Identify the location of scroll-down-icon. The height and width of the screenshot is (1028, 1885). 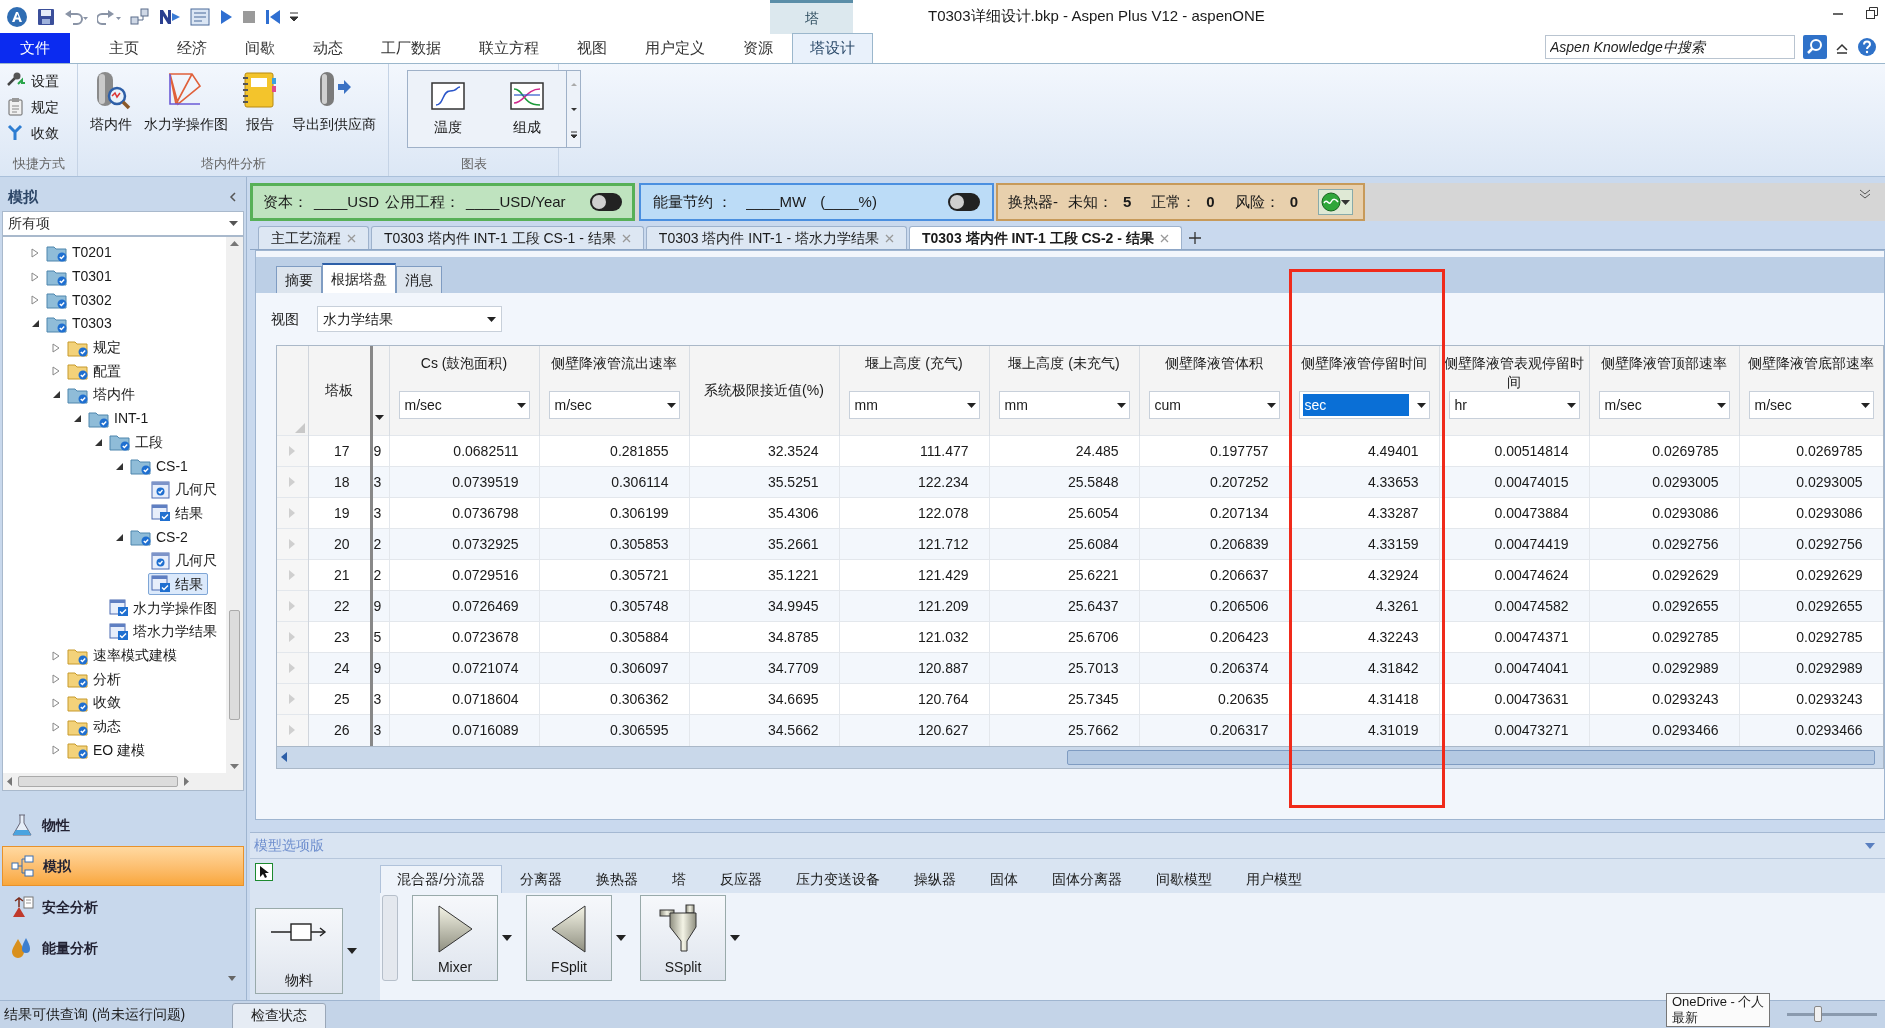
(234, 767).